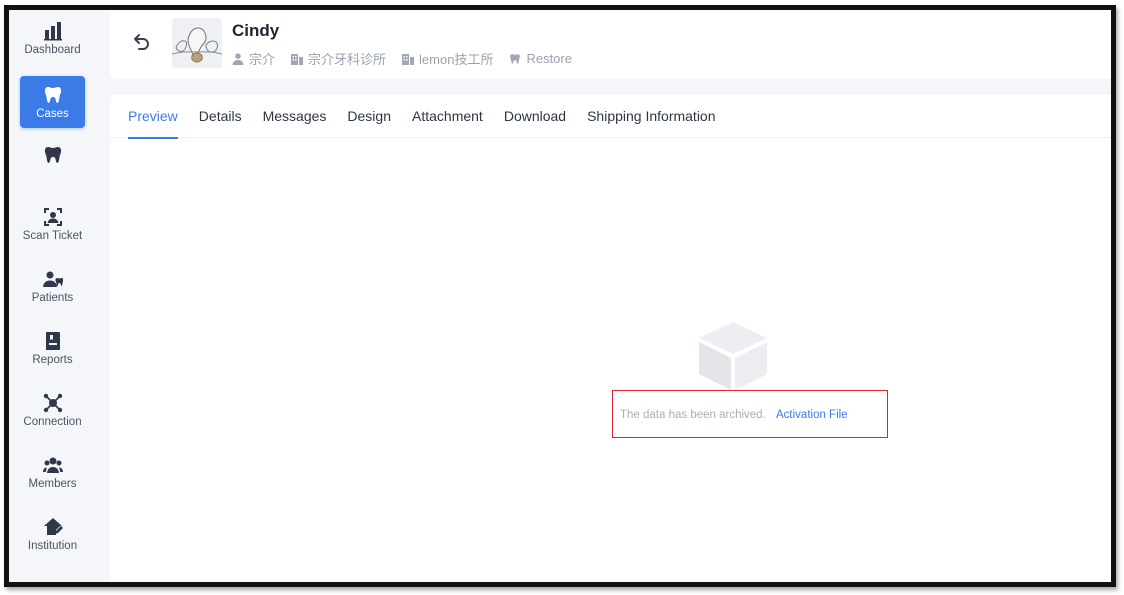 Image resolution: width=1124 pixels, height=595 pixels. What do you see at coordinates (52, 402) in the screenshot?
I see `connection-hub-icon` at bounding box center [52, 402].